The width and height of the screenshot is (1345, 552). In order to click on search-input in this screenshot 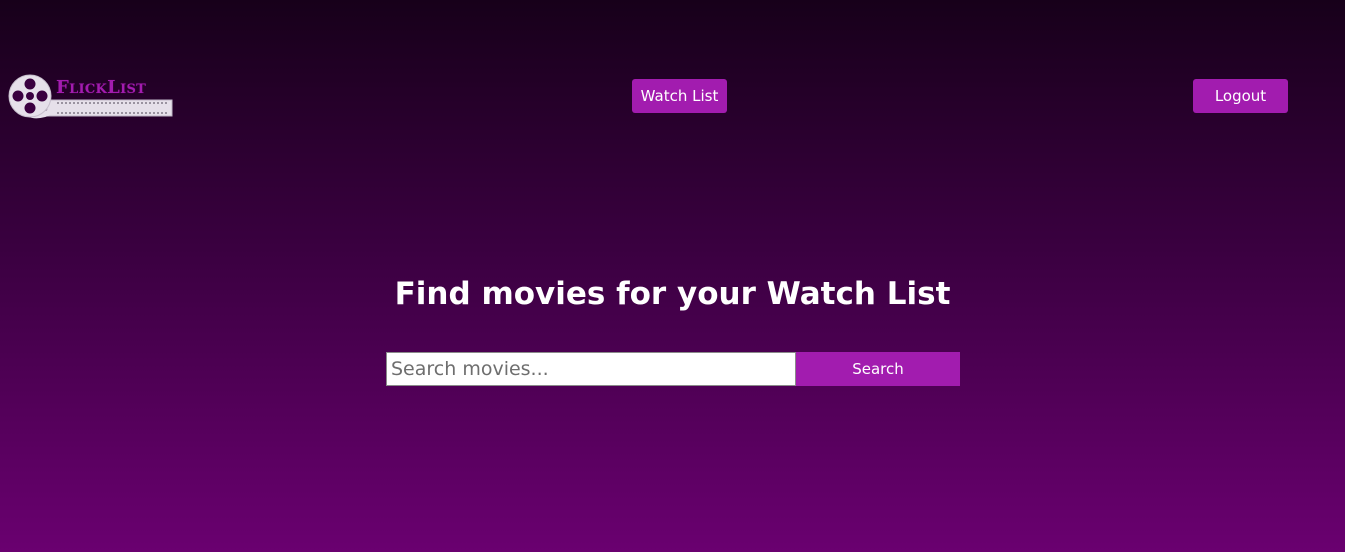, I will do `click(591, 369)`.